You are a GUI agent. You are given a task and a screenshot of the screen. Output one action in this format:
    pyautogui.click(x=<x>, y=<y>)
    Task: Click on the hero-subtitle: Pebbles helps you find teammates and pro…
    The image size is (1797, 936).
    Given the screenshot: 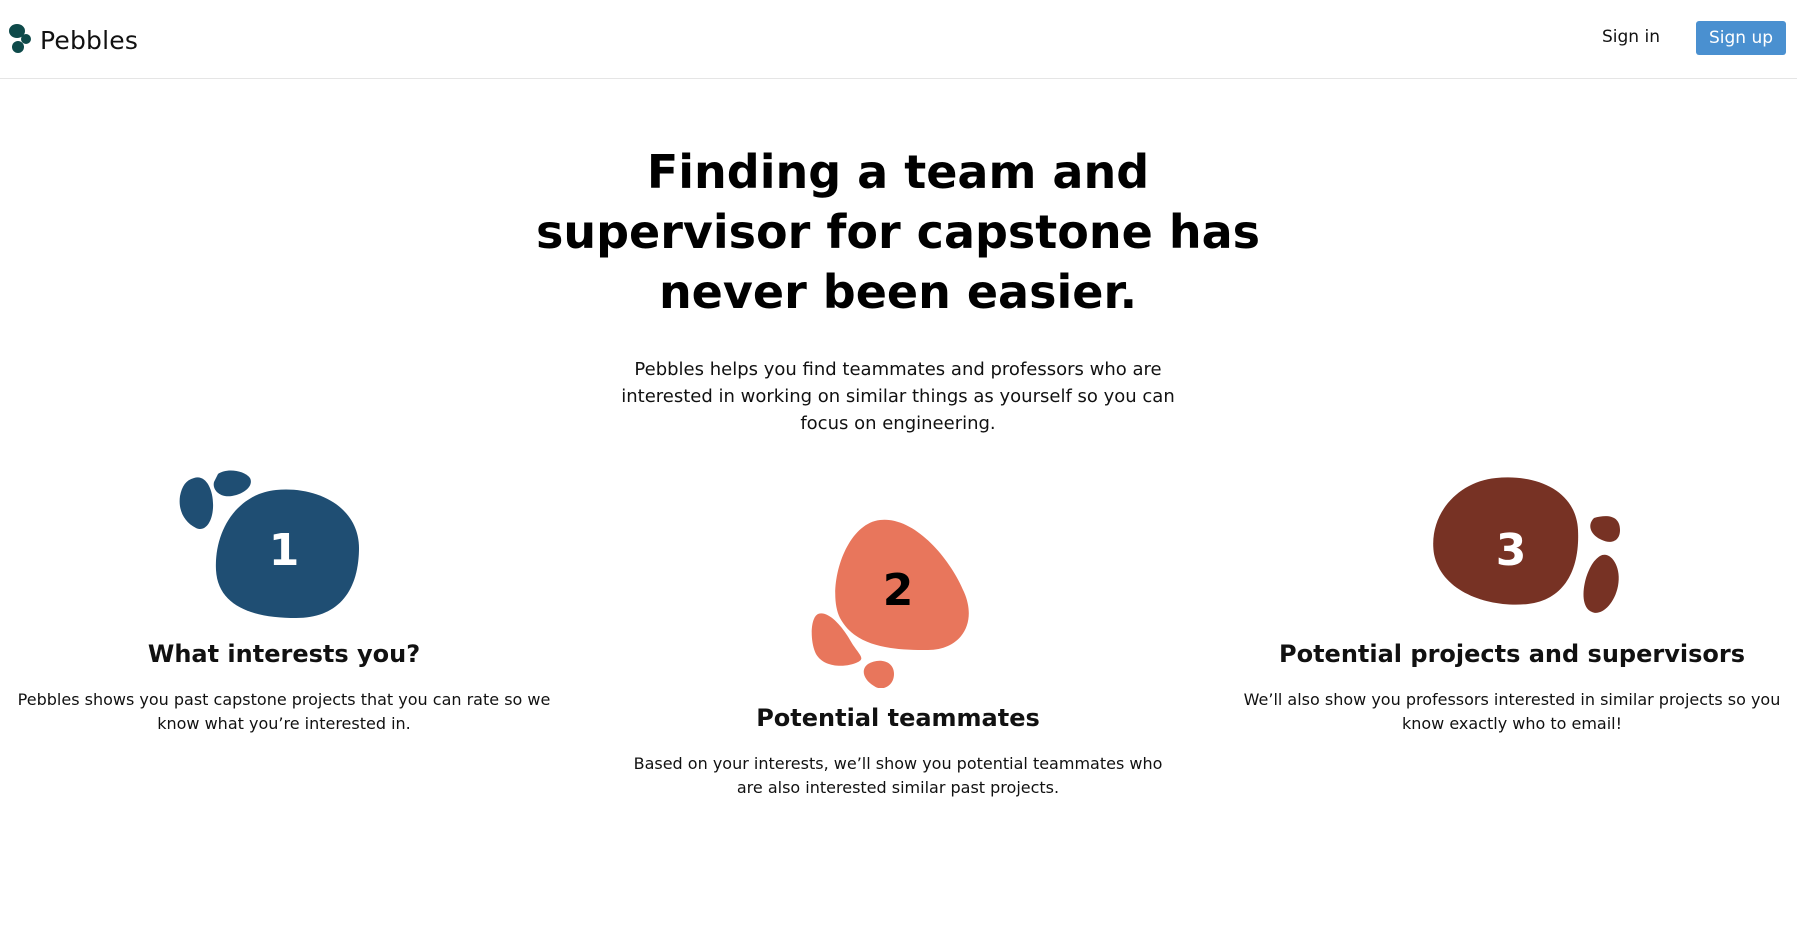 What is the action you would take?
    pyautogui.click(x=898, y=396)
    